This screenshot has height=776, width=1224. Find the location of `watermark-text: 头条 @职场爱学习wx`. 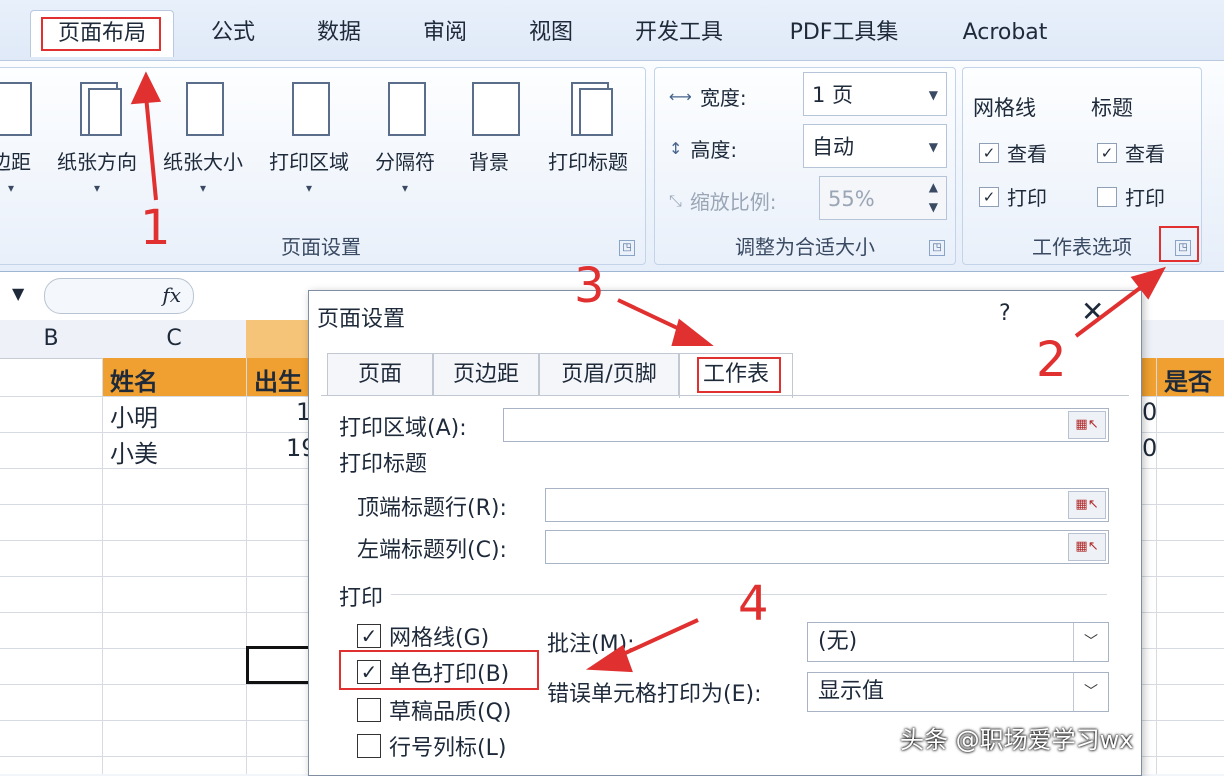

watermark-text: 头条 @职场爱学习wx is located at coordinates (1017, 740).